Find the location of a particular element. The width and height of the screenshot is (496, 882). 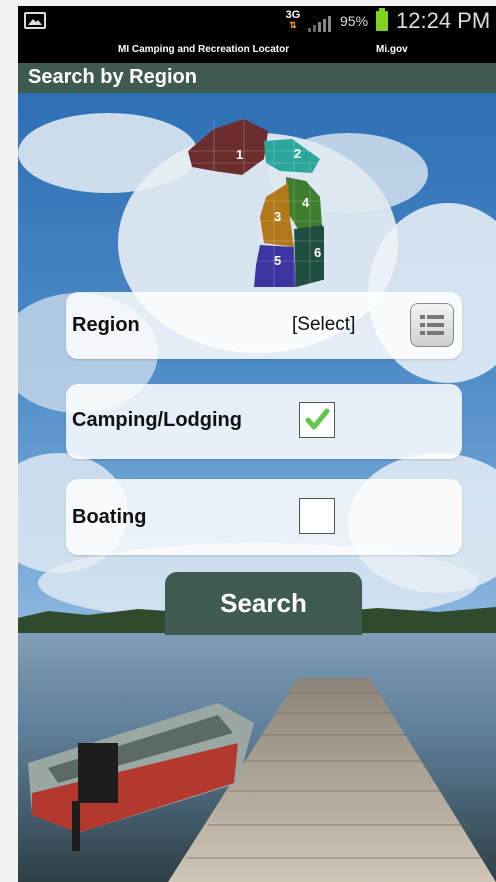

region-5-label: 5 is located at coordinates (277, 260).